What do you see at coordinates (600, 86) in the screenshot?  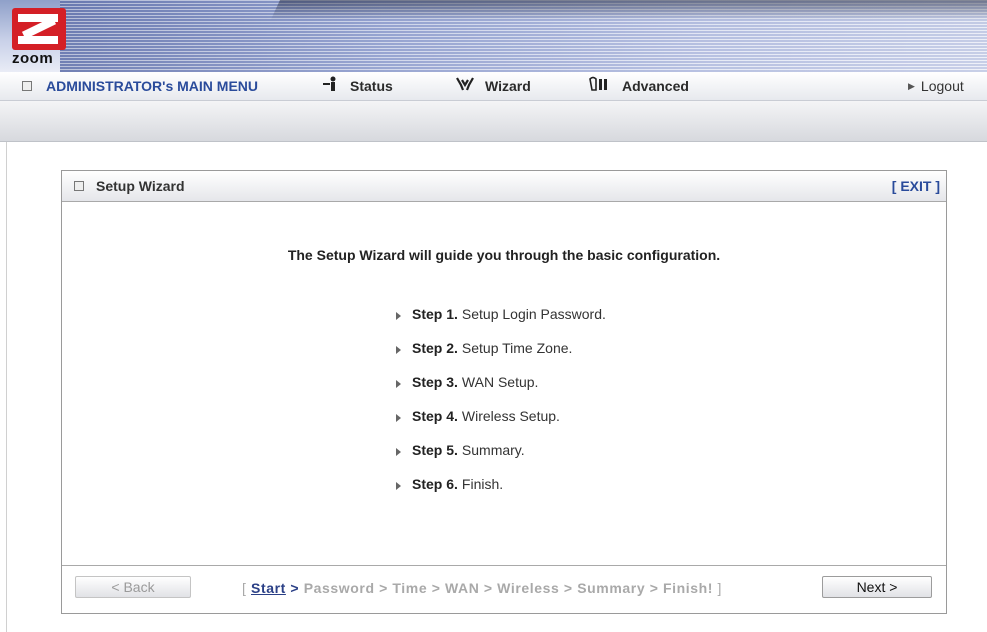 I see `advanced-settings-icon` at bounding box center [600, 86].